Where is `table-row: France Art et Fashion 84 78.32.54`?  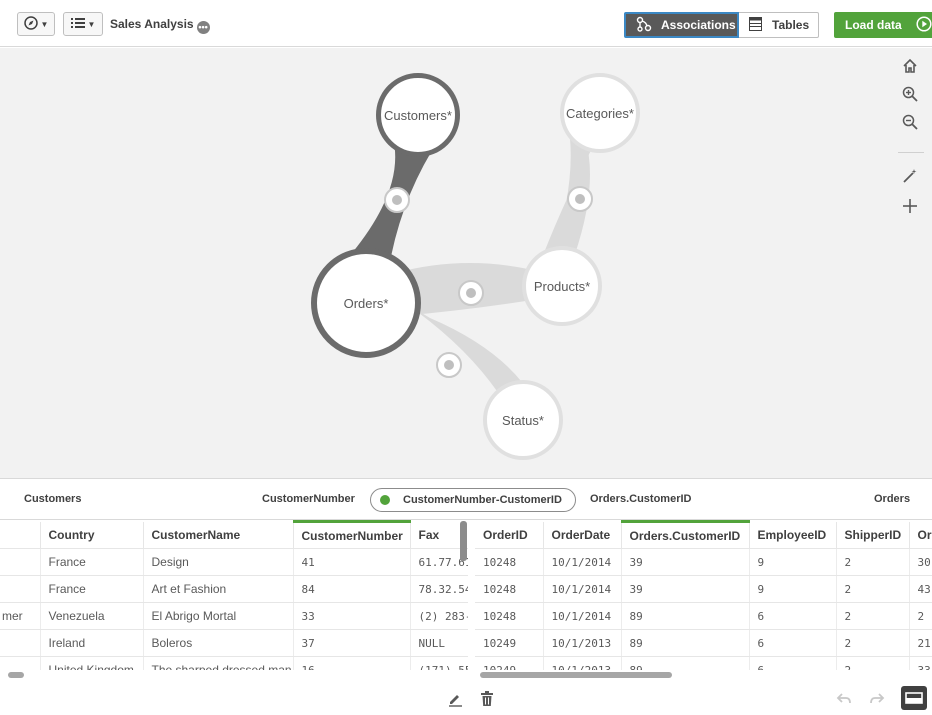 table-row: France Art et Fashion 84 78.32.54 is located at coordinates (234, 589).